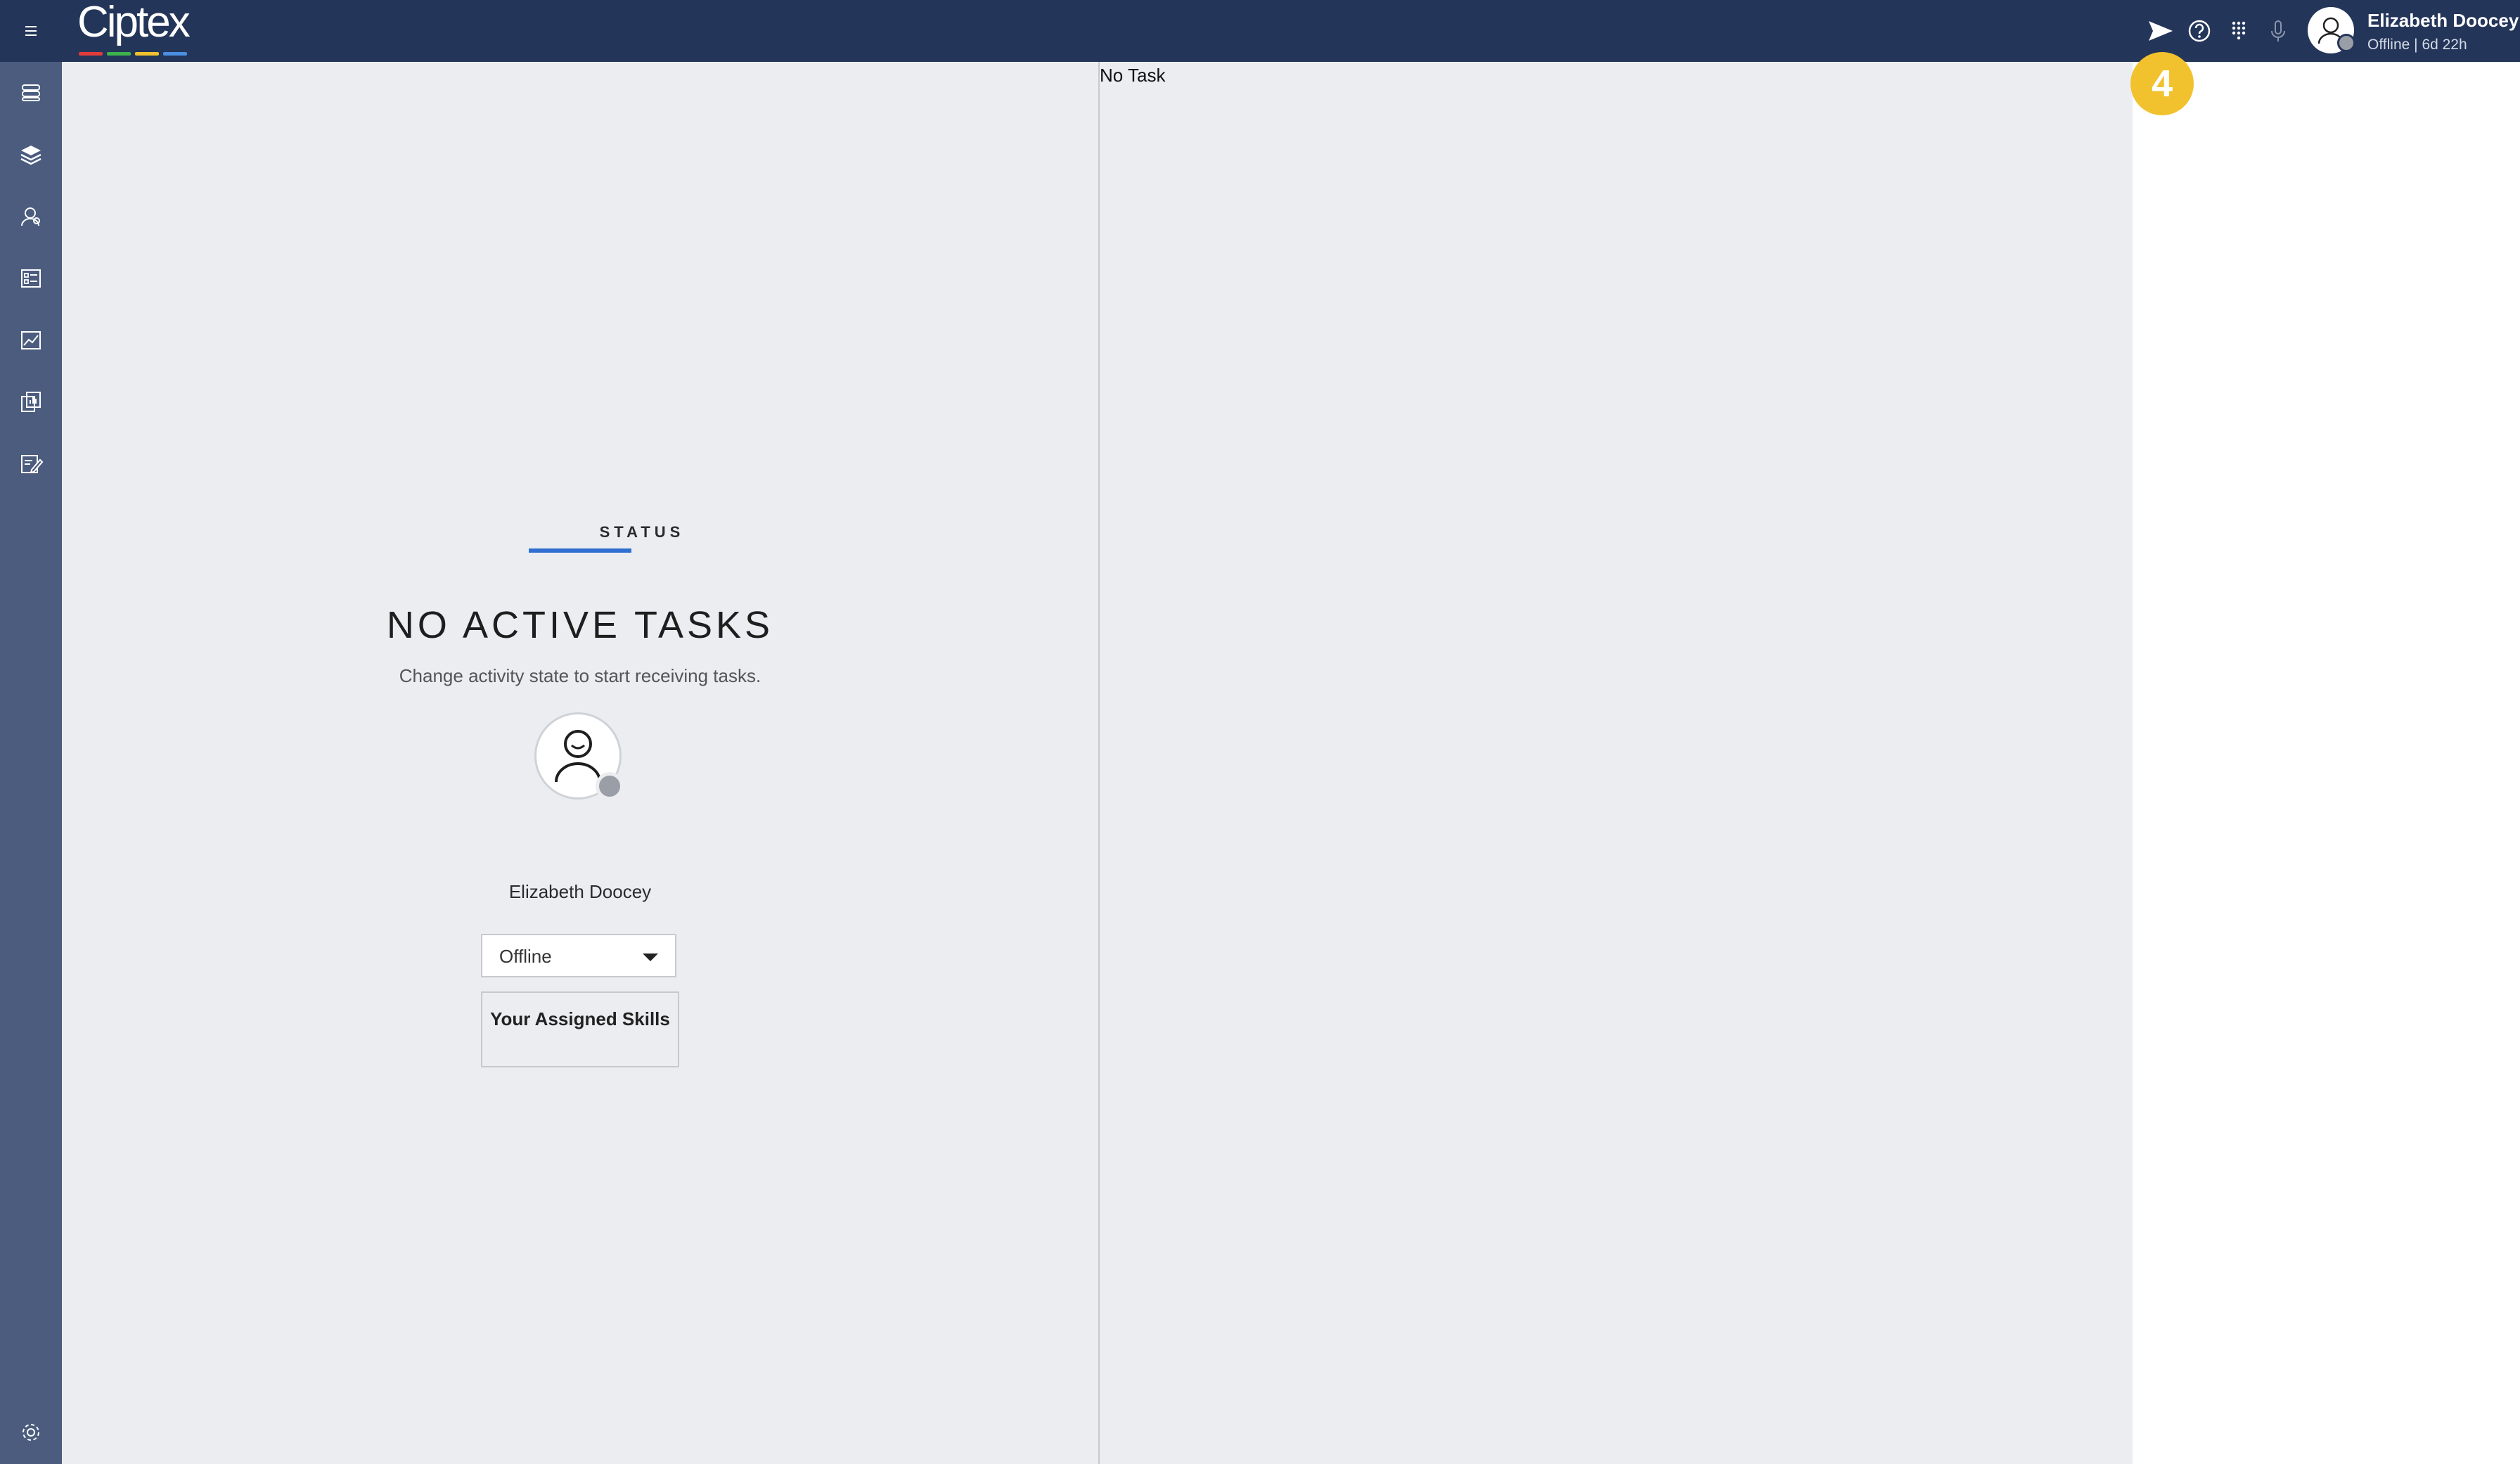 The image size is (2520, 1464). I want to click on send-icon, so click(2160, 30).